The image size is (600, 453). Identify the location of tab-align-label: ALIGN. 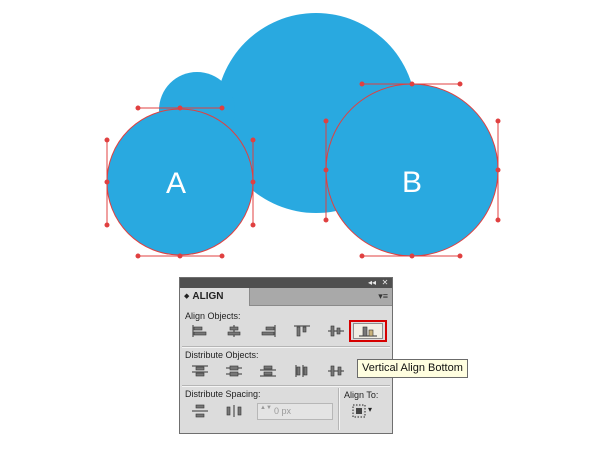
(208, 296).